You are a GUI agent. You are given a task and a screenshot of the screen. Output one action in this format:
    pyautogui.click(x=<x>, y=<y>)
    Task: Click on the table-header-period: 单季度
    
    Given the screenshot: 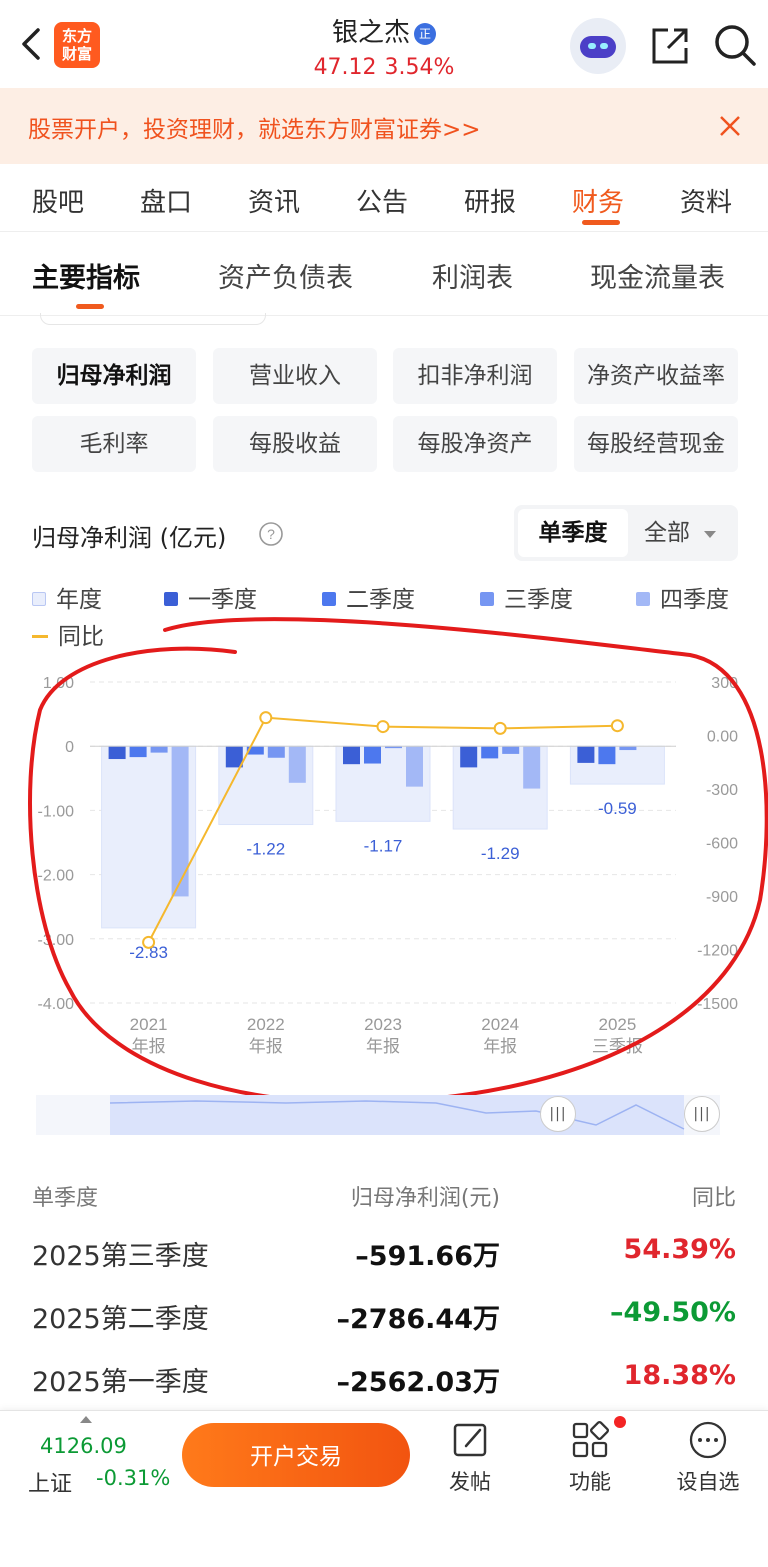 What is the action you would take?
    pyautogui.click(x=65, y=1198)
    